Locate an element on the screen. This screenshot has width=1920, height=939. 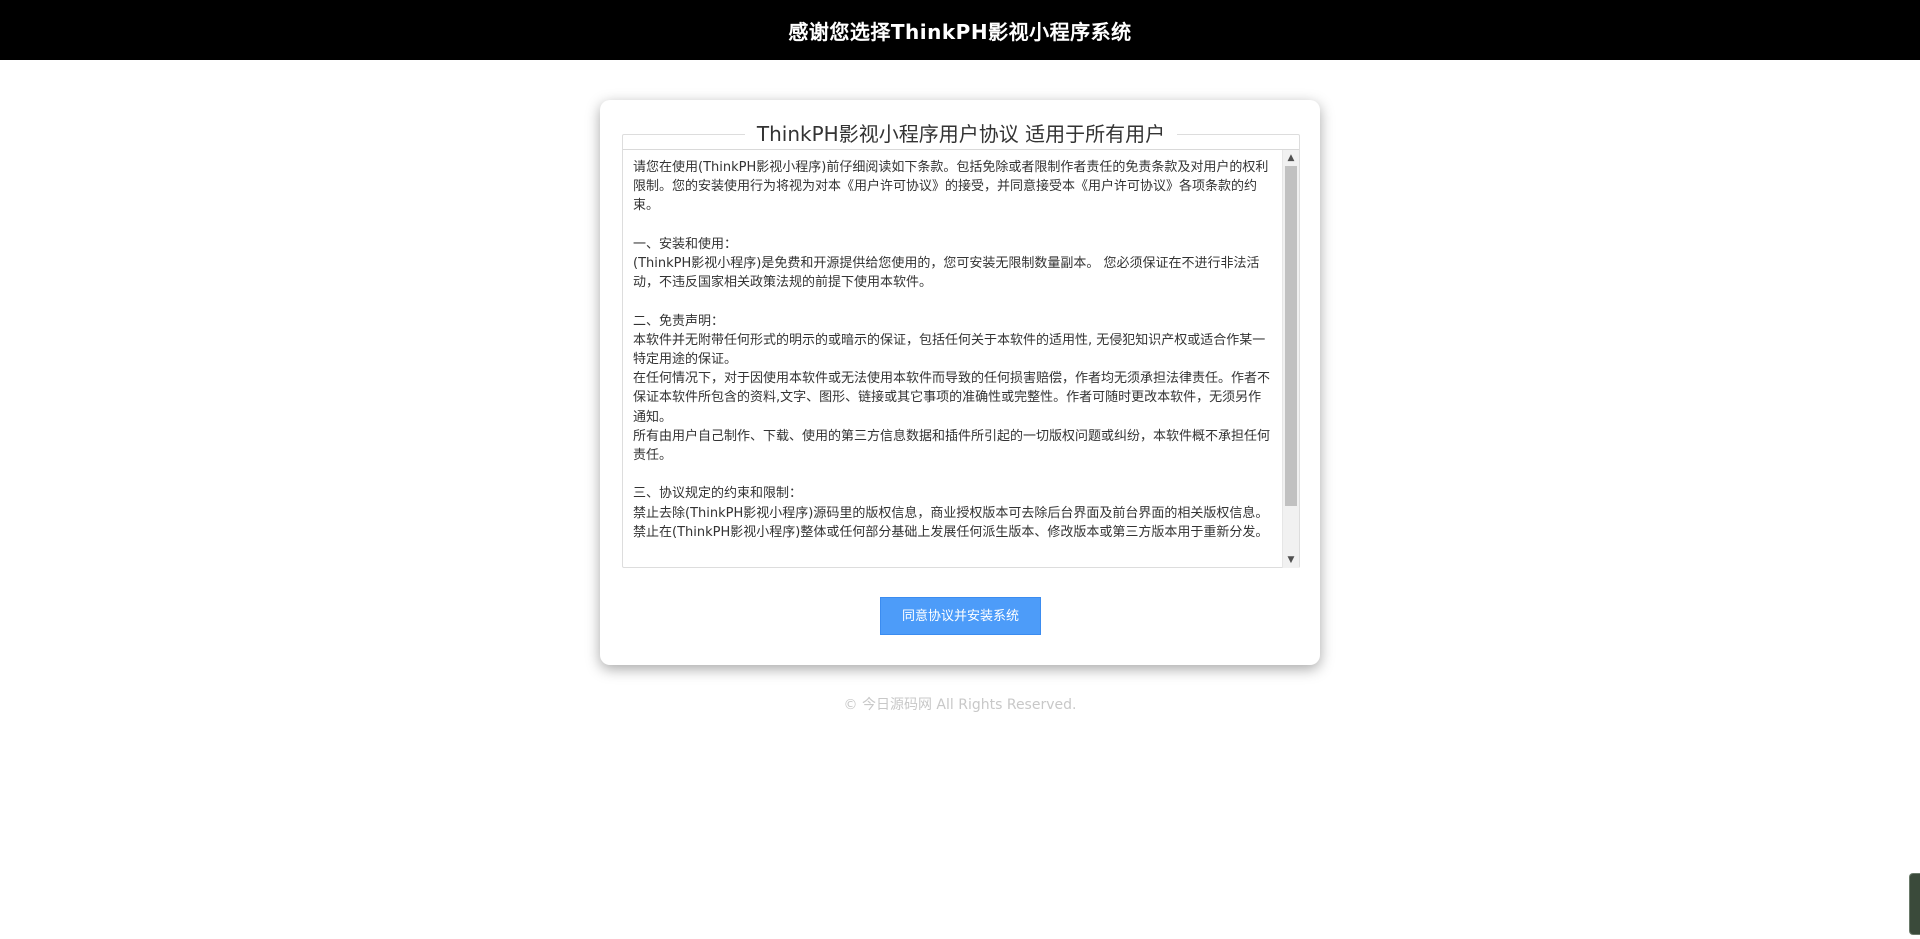
floating-side-widget is located at coordinates (1914, 904).